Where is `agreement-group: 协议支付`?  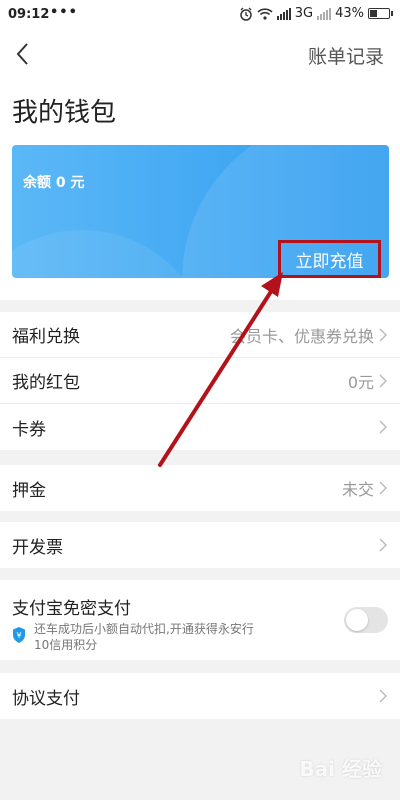
agreement-group: 协议支付 is located at coordinates (200, 696).